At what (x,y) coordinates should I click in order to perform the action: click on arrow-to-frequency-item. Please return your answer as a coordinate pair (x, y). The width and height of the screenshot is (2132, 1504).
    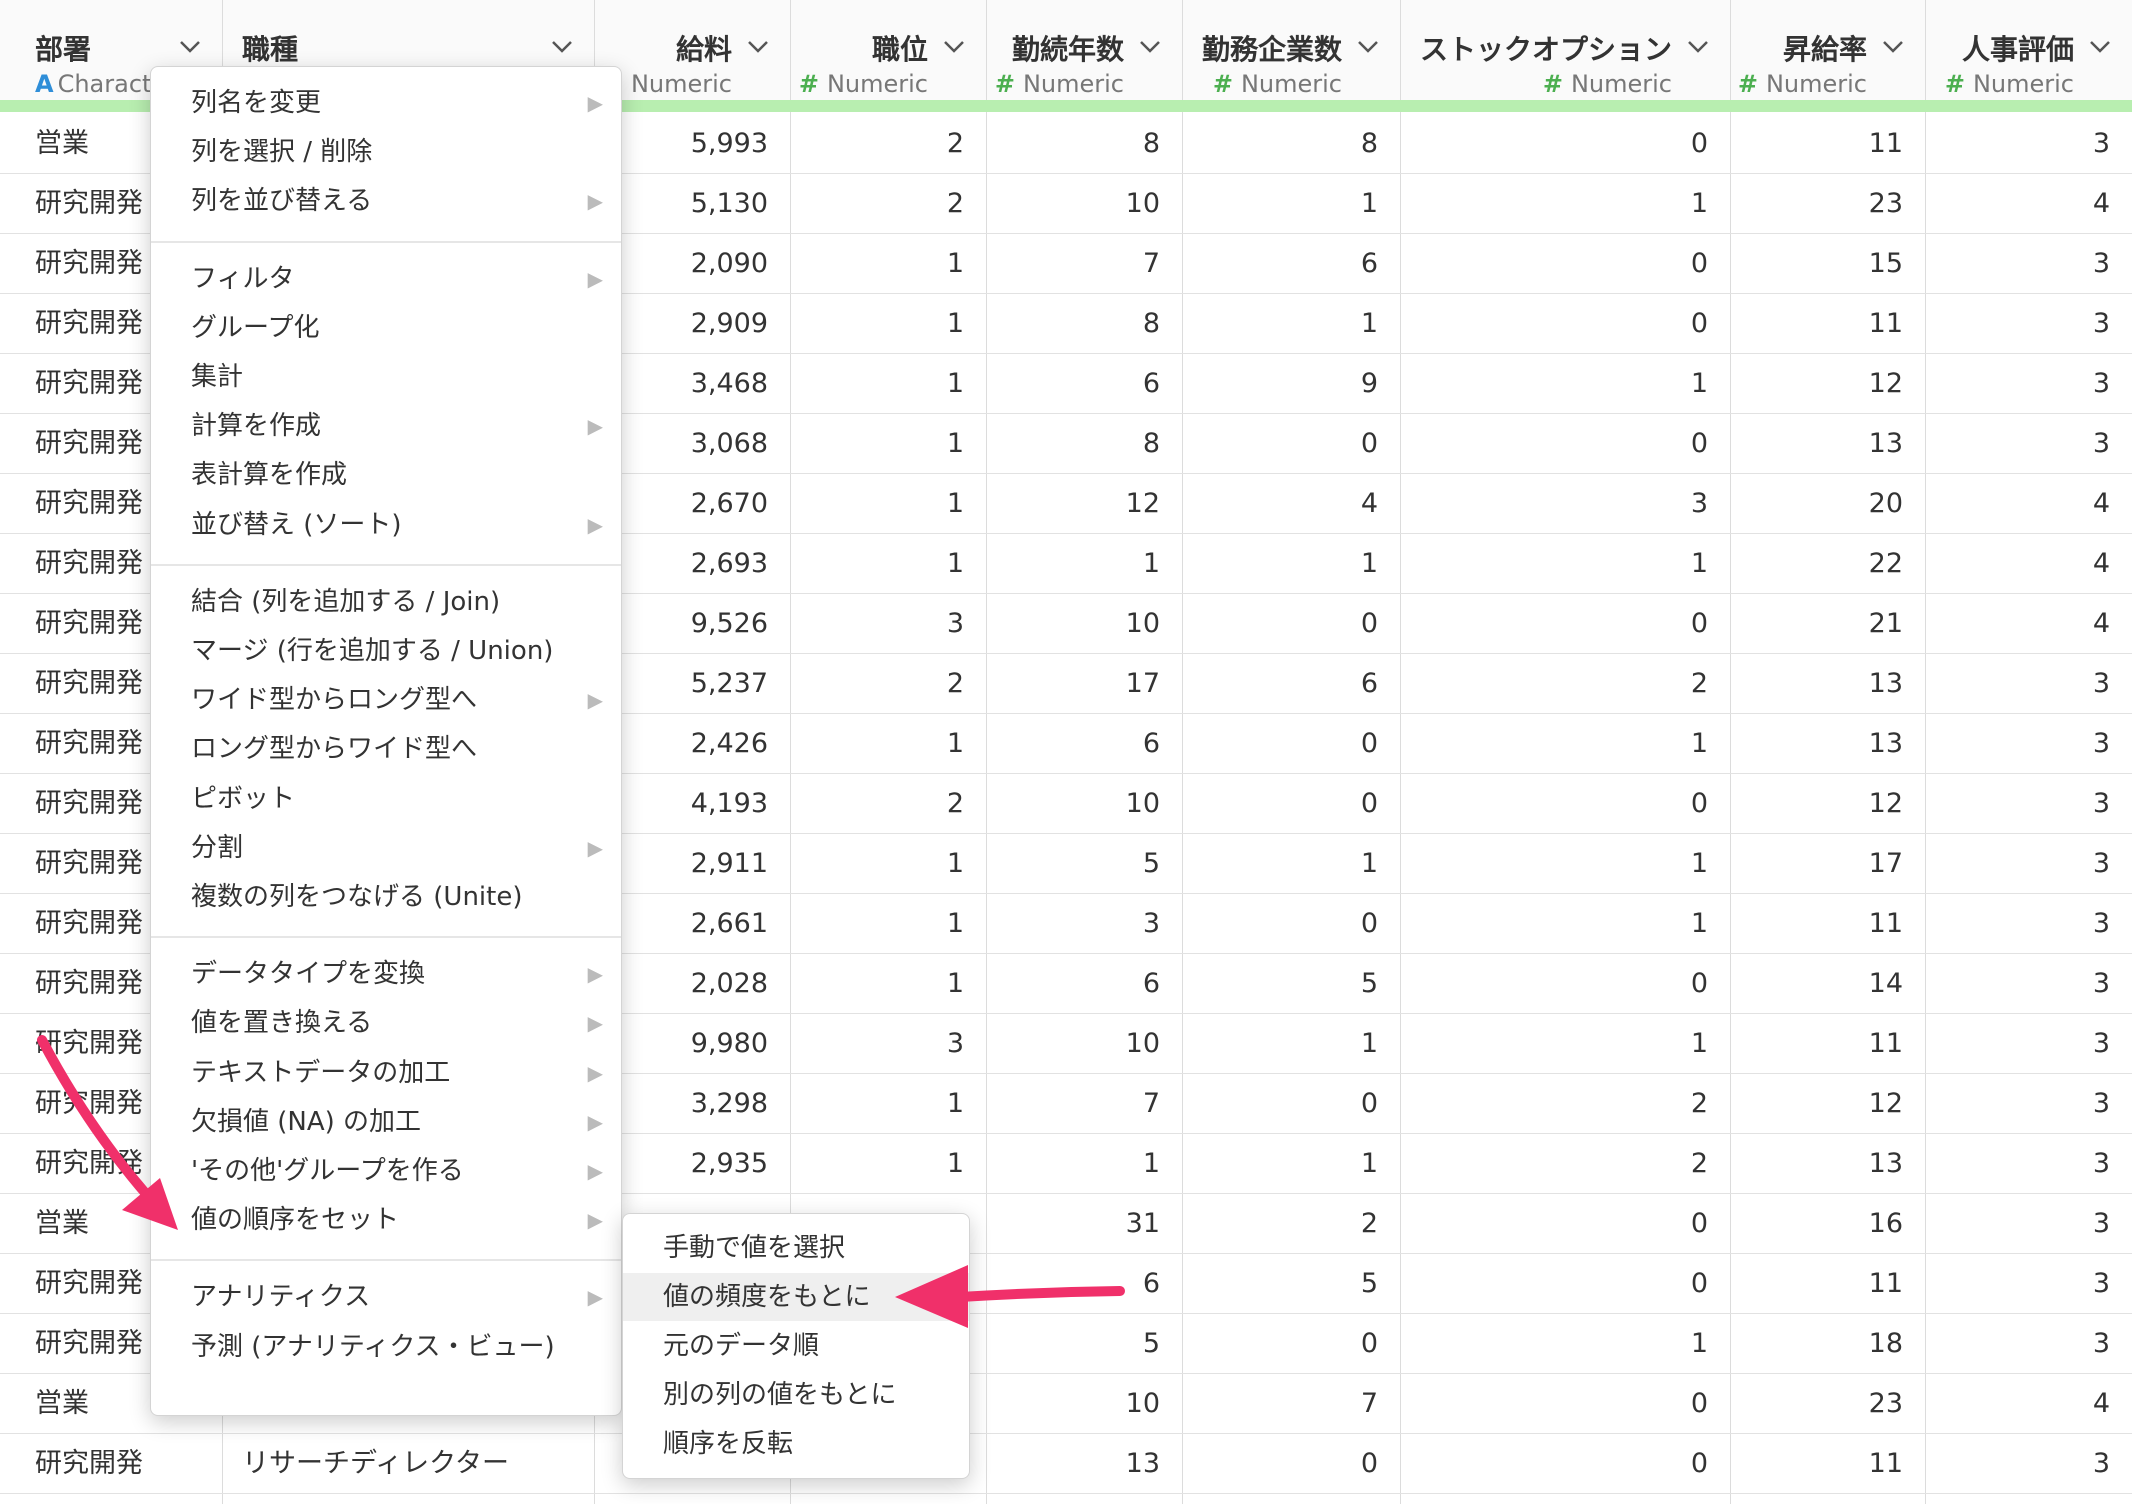
    Looking at the image, I should click on (1040, 1294).